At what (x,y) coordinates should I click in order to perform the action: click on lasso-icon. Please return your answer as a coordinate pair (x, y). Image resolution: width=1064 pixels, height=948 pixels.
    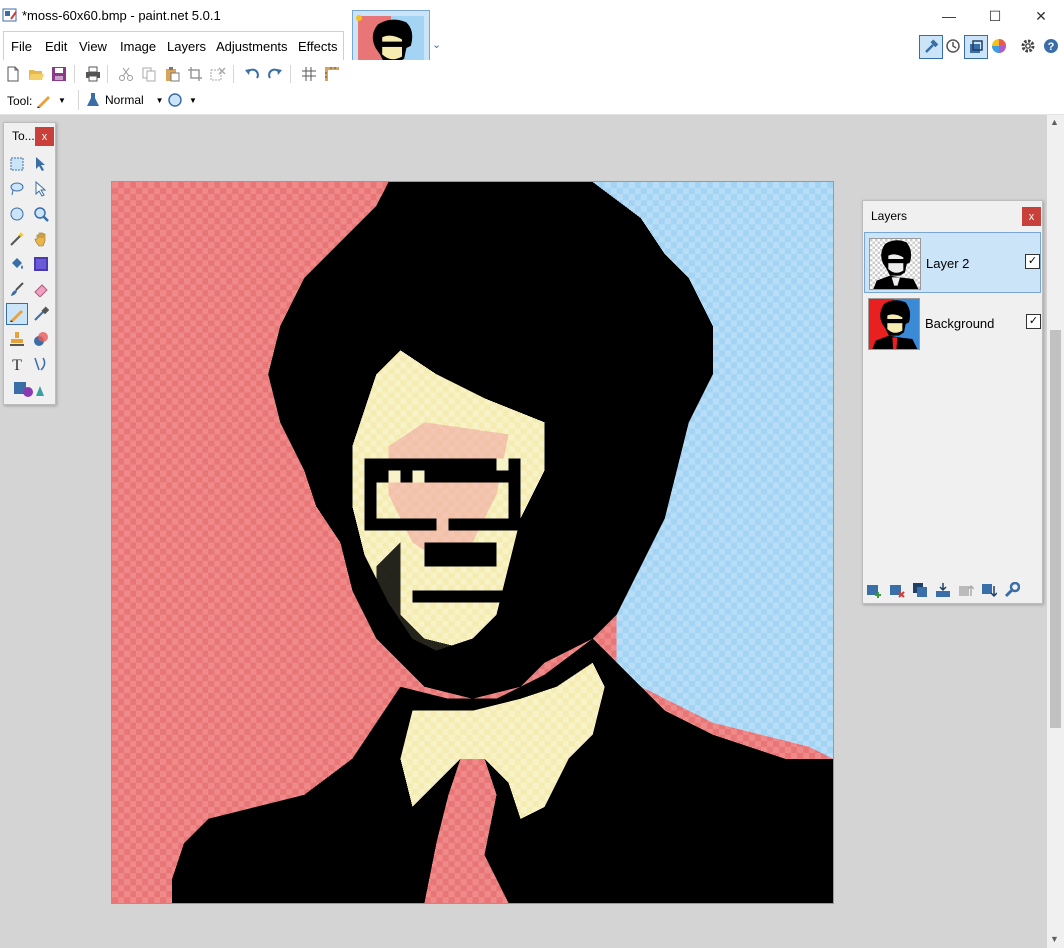
    Looking at the image, I should click on (17, 189).